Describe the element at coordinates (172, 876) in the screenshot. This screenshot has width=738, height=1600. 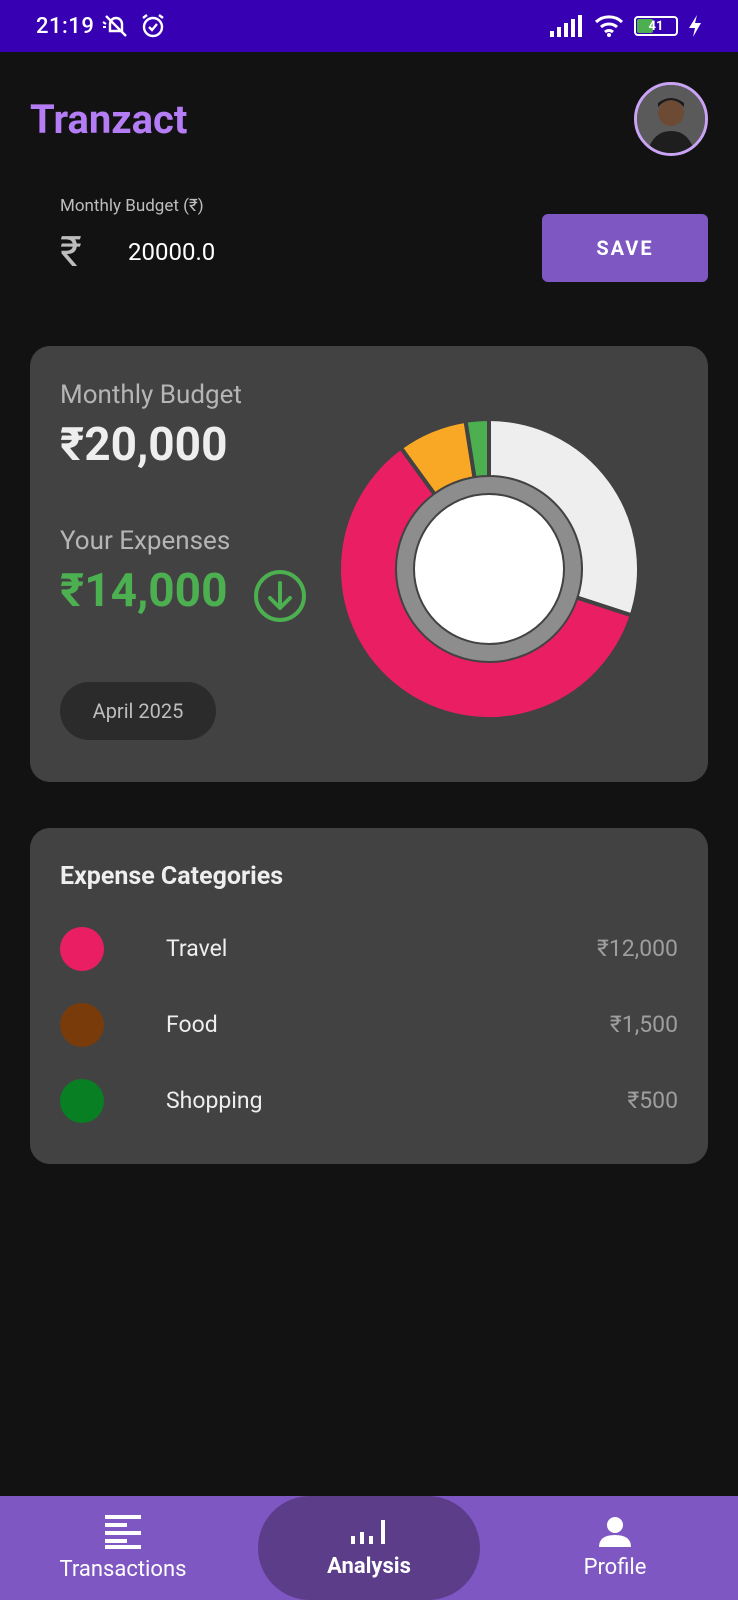
I see `categories-title: Expense Categories` at that location.